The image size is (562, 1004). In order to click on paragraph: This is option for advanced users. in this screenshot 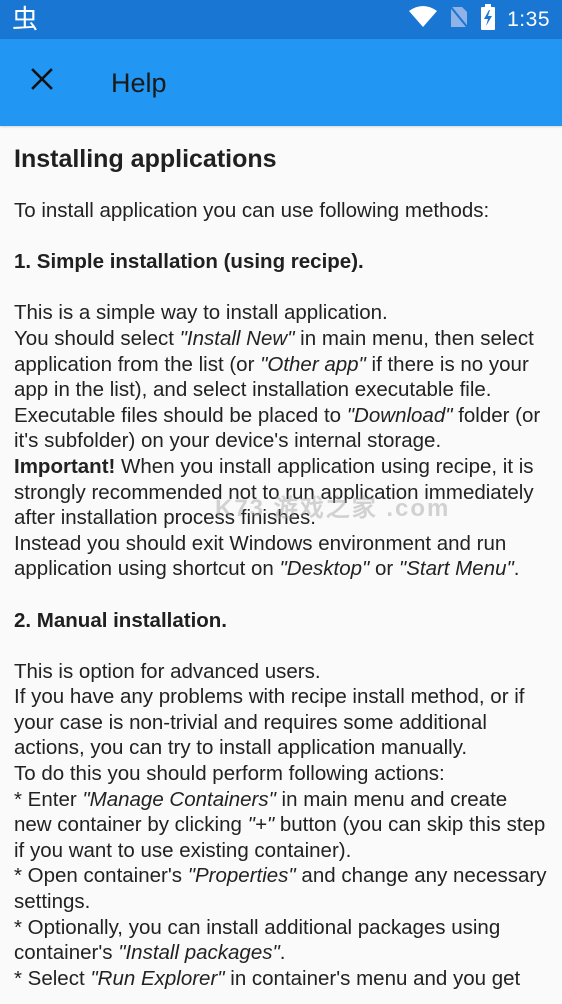, I will do `click(167, 671)`.